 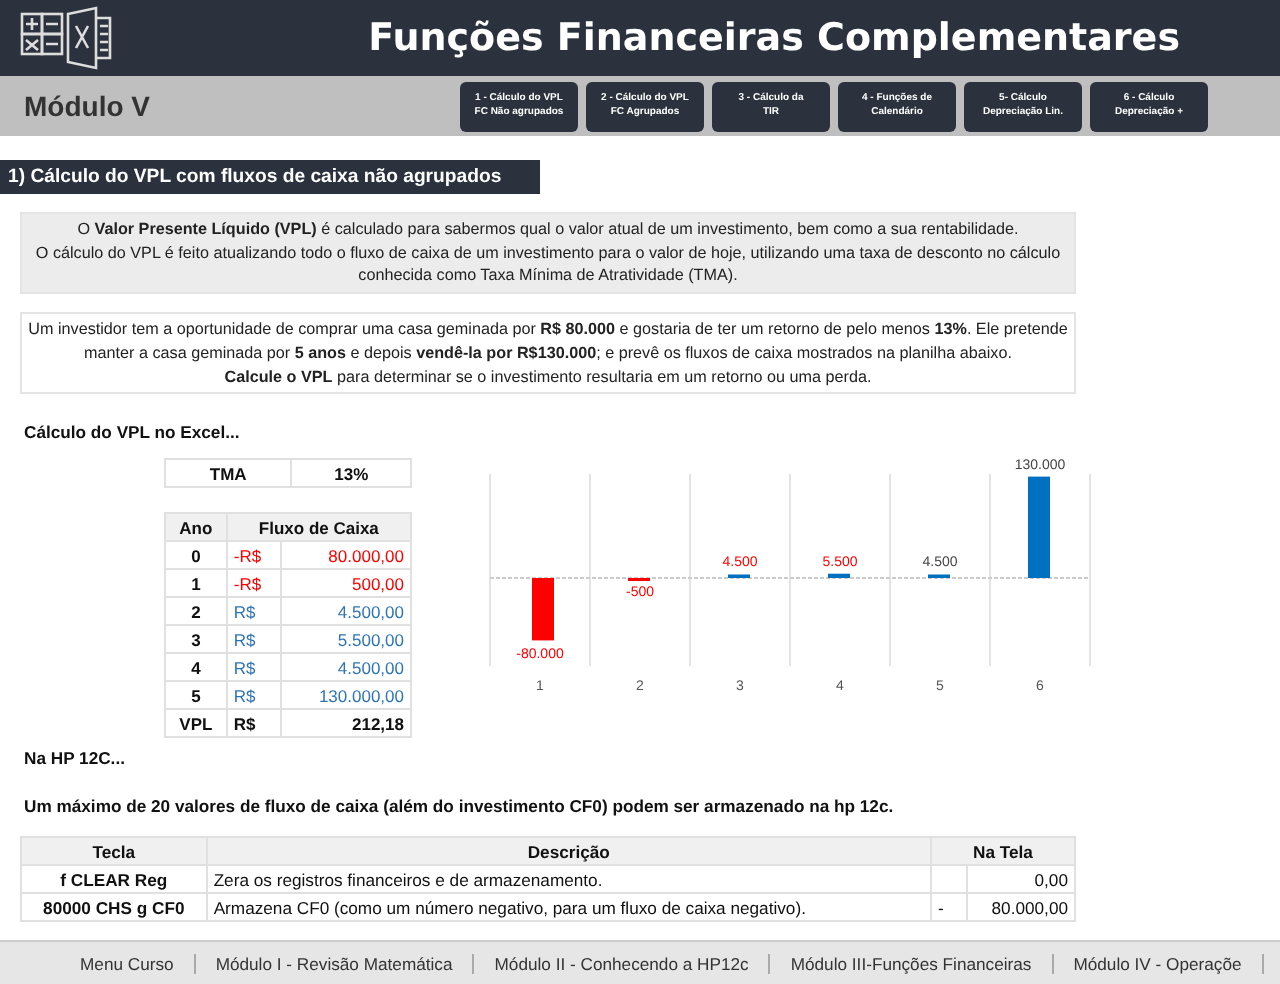 I want to click on table-cell: 130.000,00, so click(x=346, y=695).